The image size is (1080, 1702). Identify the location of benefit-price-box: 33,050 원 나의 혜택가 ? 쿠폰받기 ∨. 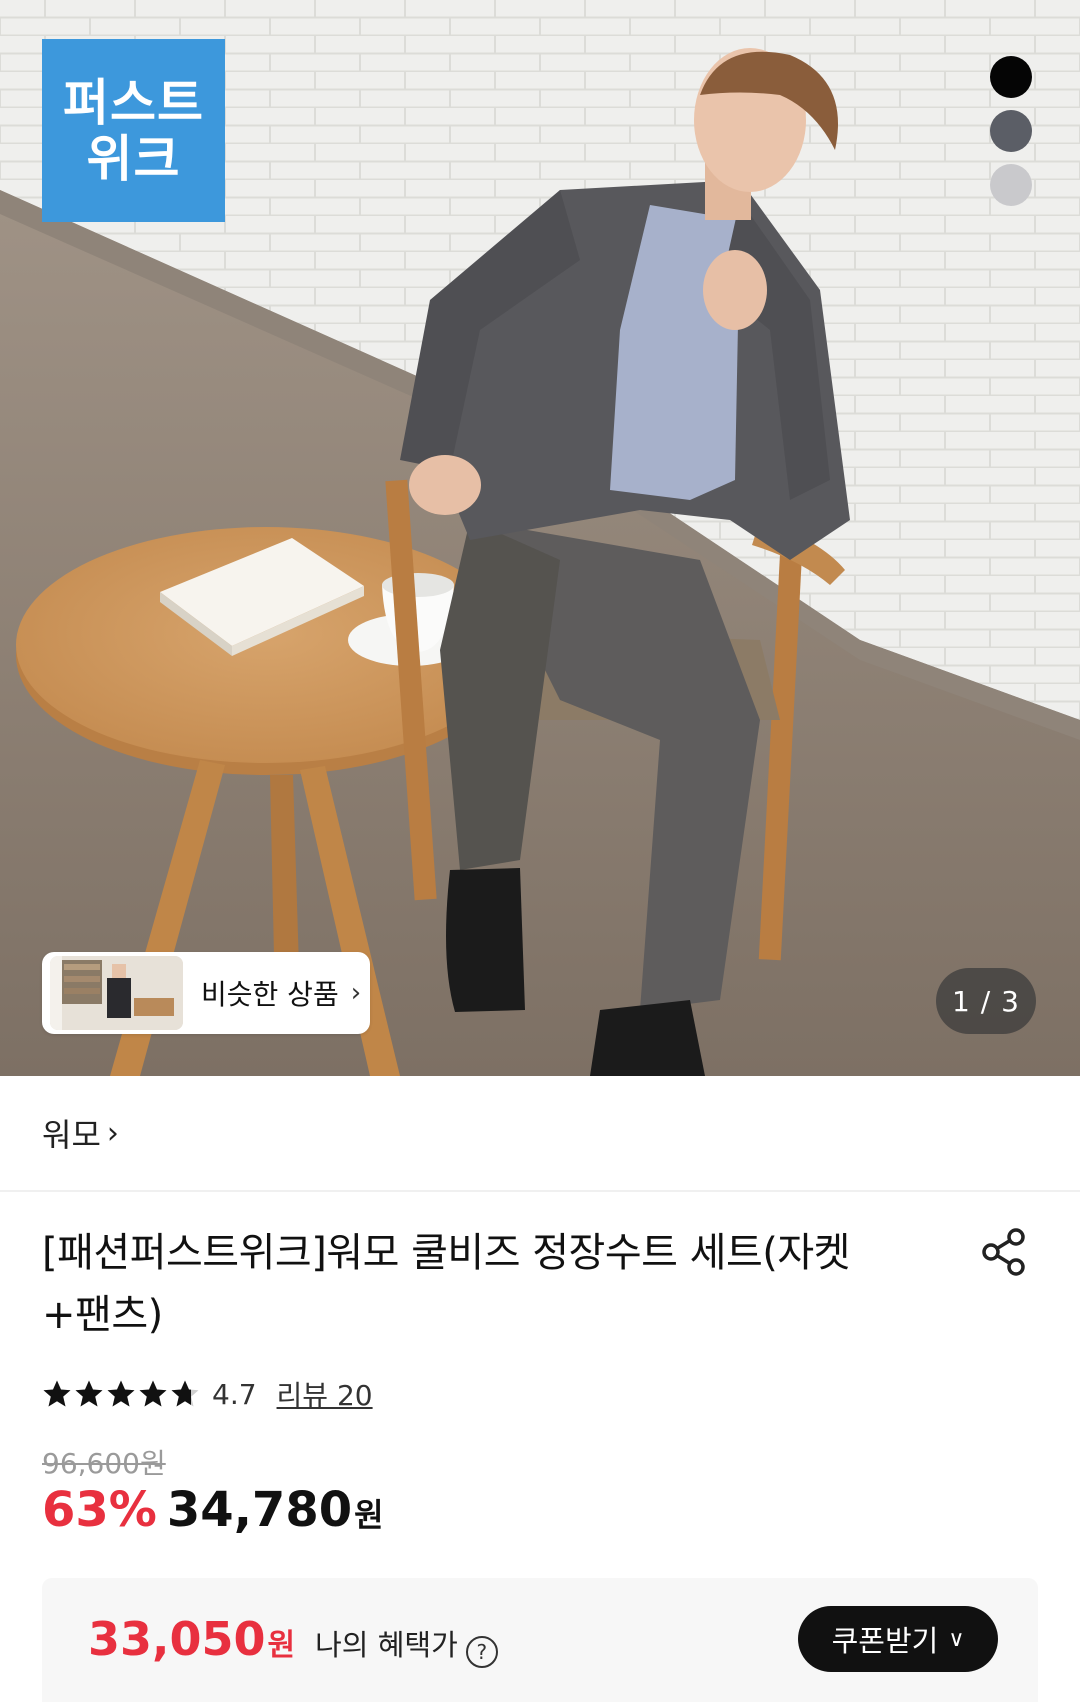
(540, 1640).